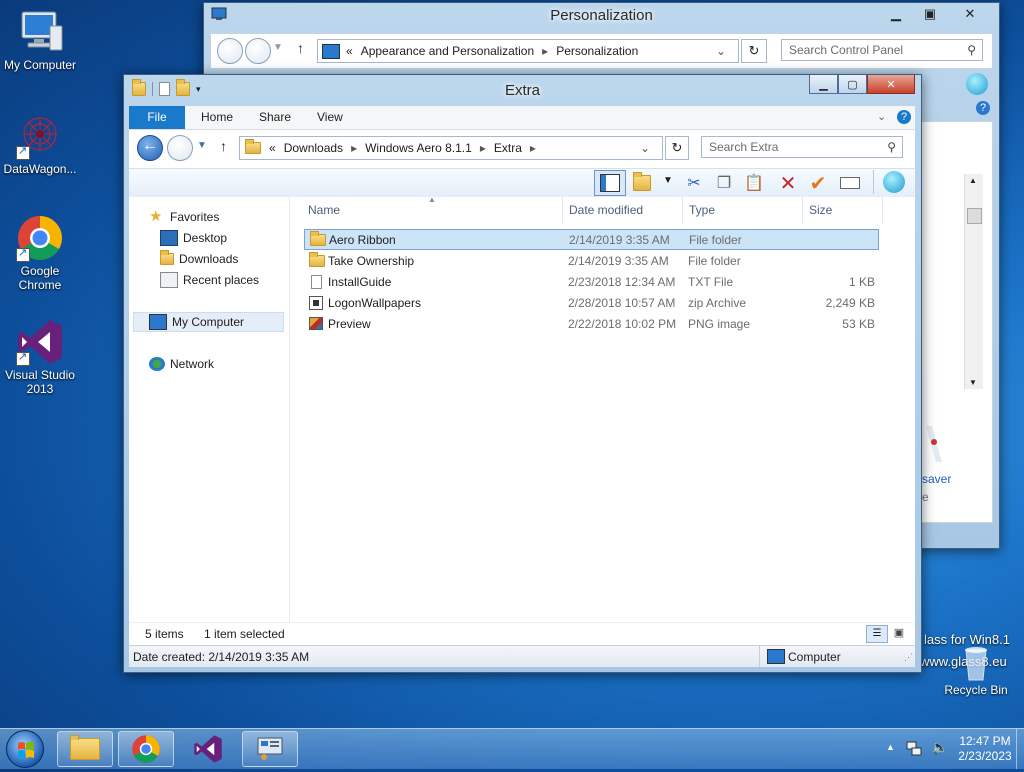 The width and height of the screenshot is (1024, 772). What do you see at coordinates (973, 281) in the screenshot?
I see `scrollbar: ▲ ▼` at bounding box center [973, 281].